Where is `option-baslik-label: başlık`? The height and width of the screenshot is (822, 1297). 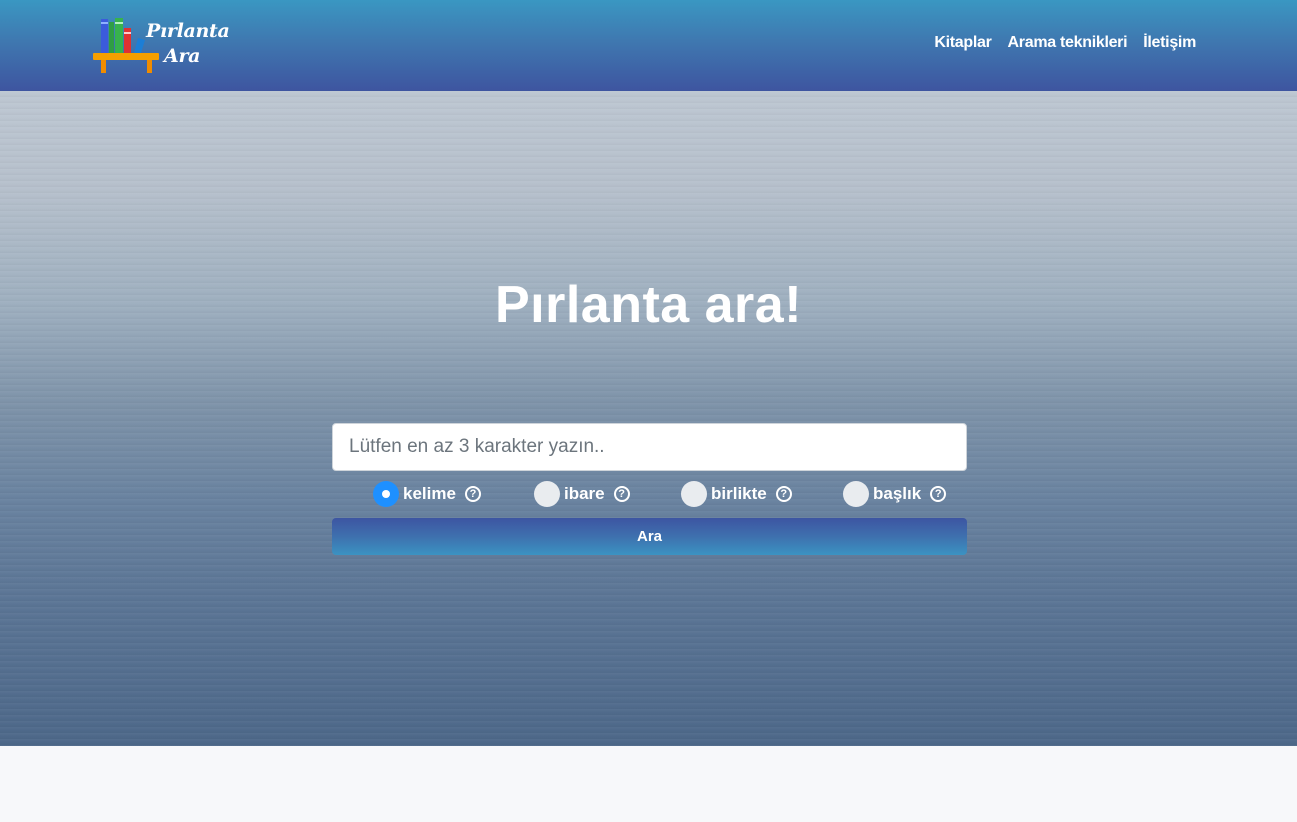 option-baslik-label: başlık is located at coordinates (897, 493).